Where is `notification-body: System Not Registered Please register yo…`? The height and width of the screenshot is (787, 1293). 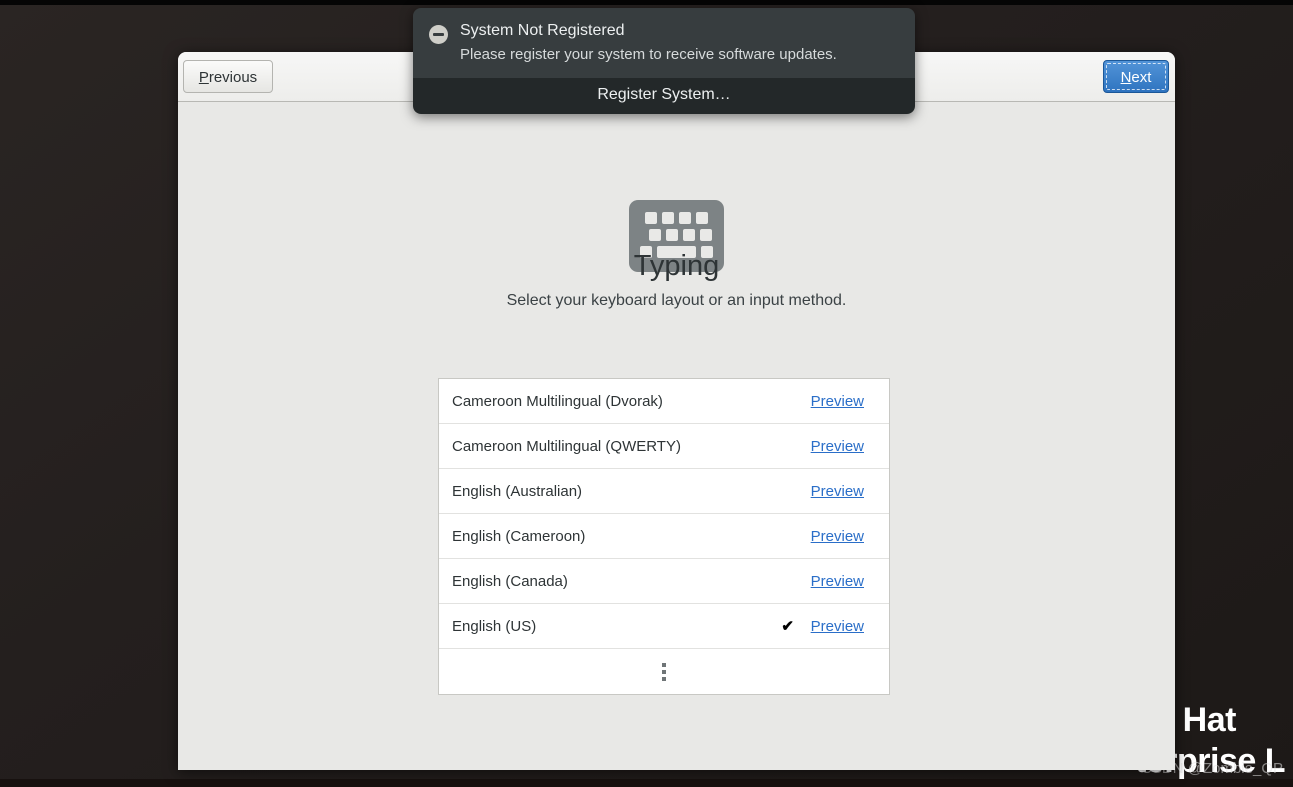
notification-body: System Not Registered Please register yo… is located at coordinates (664, 43).